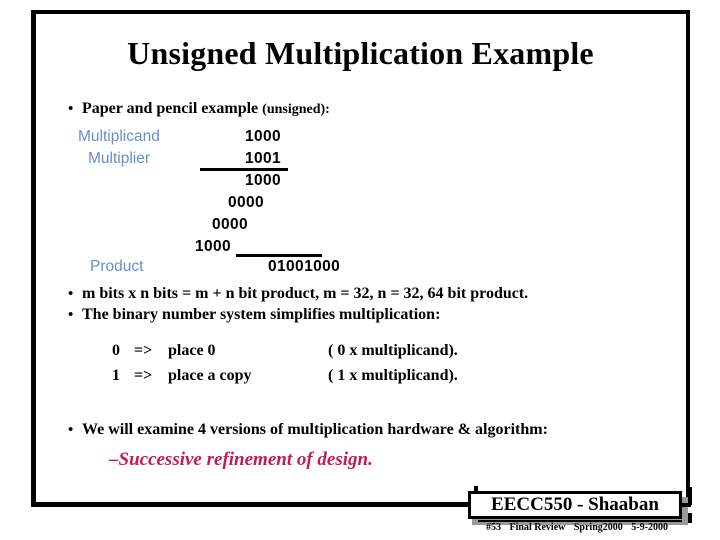  What do you see at coordinates (246, 202) in the screenshot?
I see `partial-product-row-2: 0000` at bounding box center [246, 202].